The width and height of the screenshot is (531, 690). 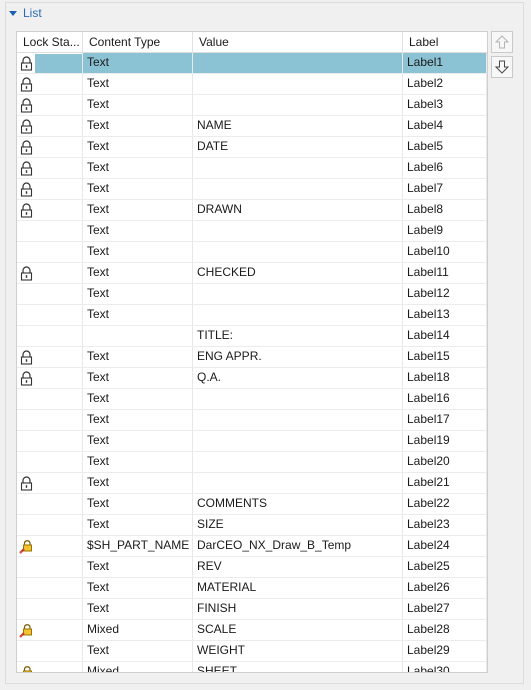 What do you see at coordinates (298, 630) in the screenshot?
I see `value-cell: SCALE` at bounding box center [298, 630].